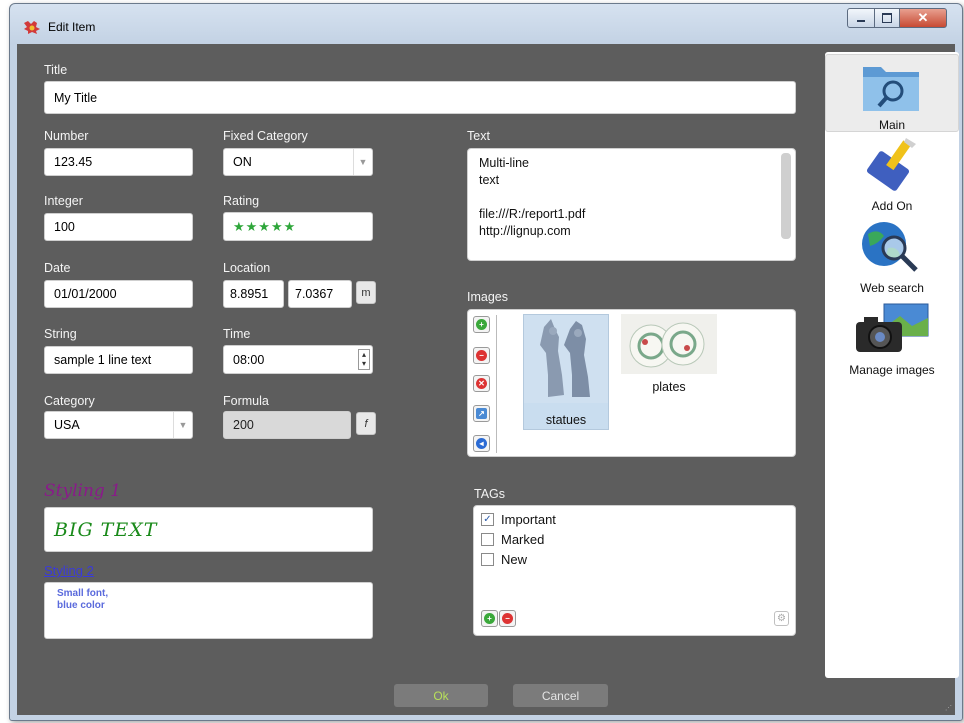 The height and width of the screenshot is (723, 964). I want to click on latitude-input: 8.8951, so click(253, 294).